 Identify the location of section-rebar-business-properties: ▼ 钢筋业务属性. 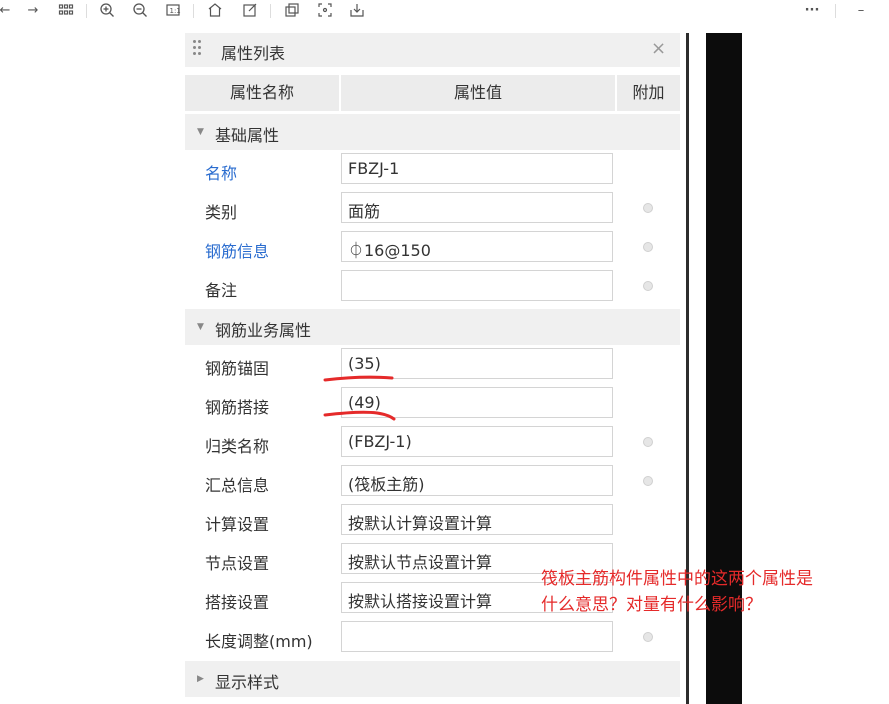
(432, 327).